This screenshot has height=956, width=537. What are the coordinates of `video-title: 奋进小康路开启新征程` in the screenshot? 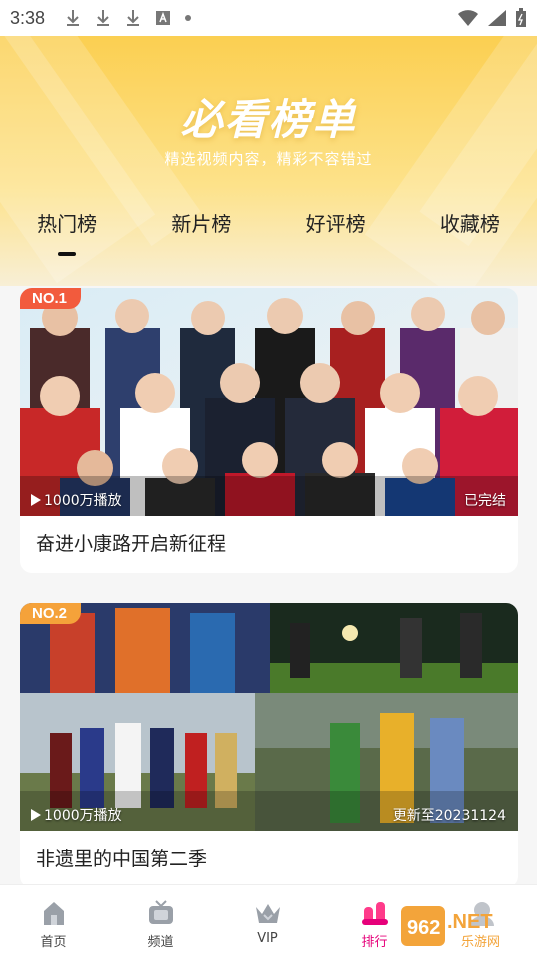 It's located at (269, 544).